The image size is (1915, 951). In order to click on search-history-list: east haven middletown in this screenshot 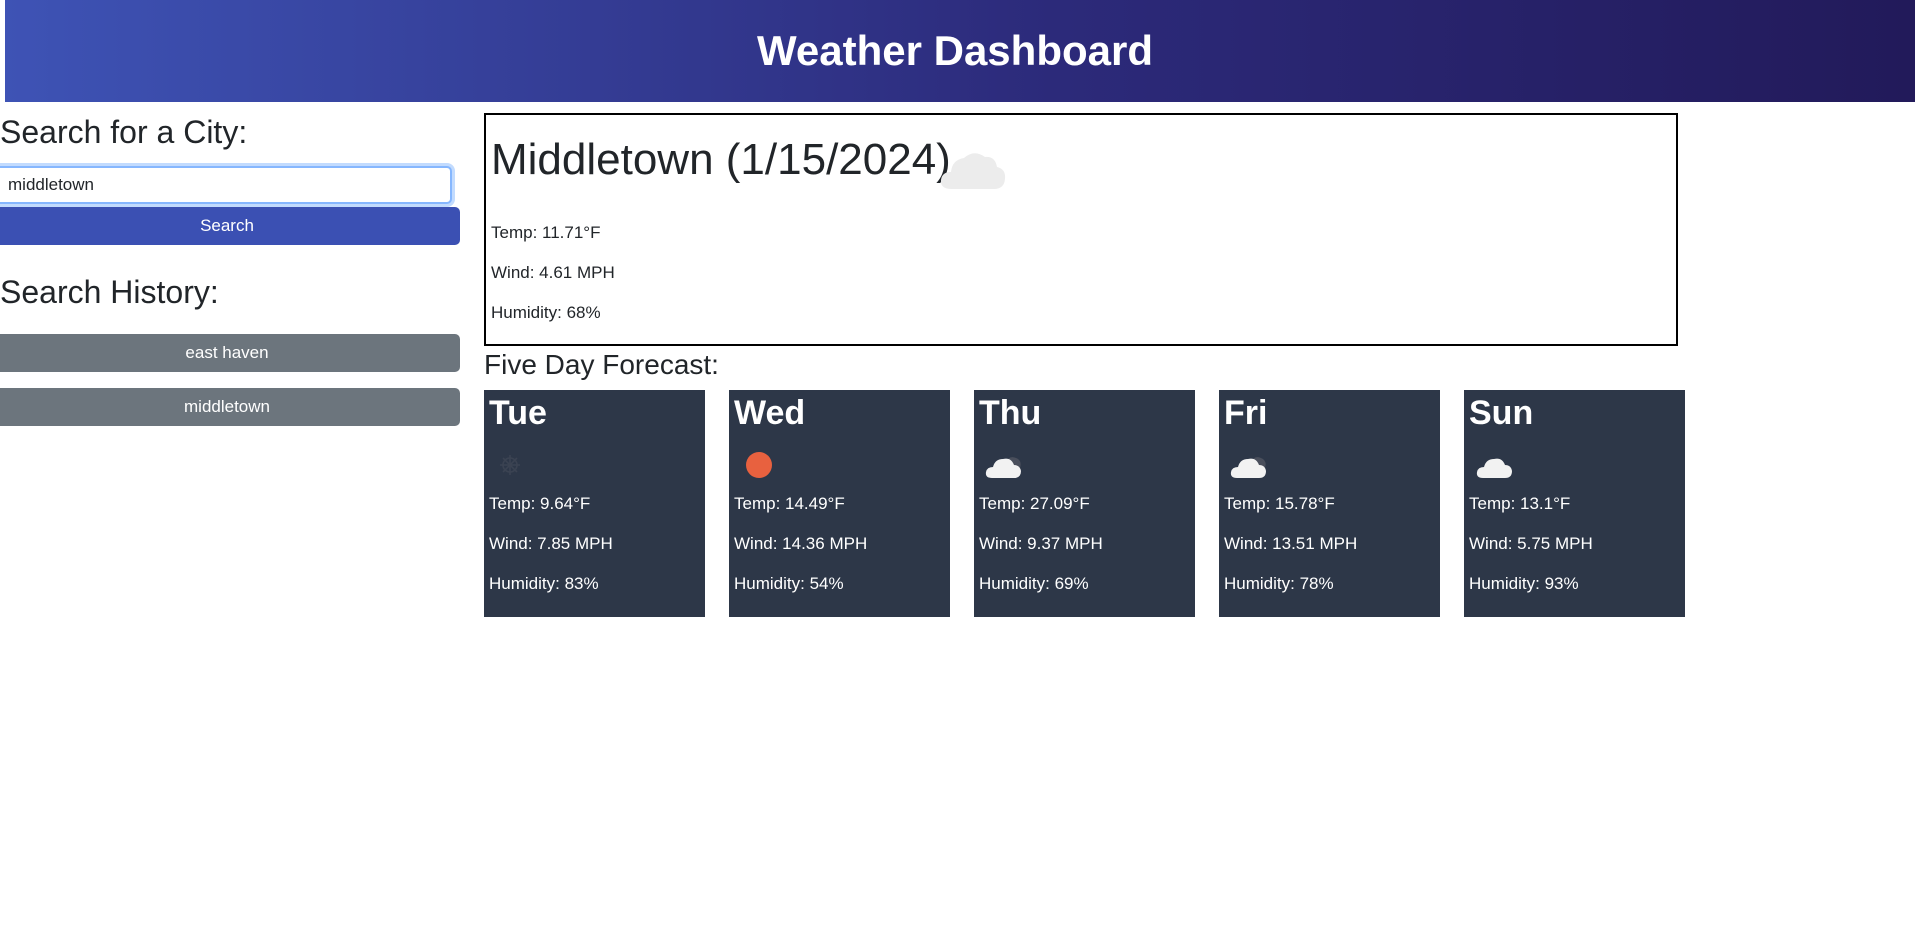, I will do `click(230, 388)`.